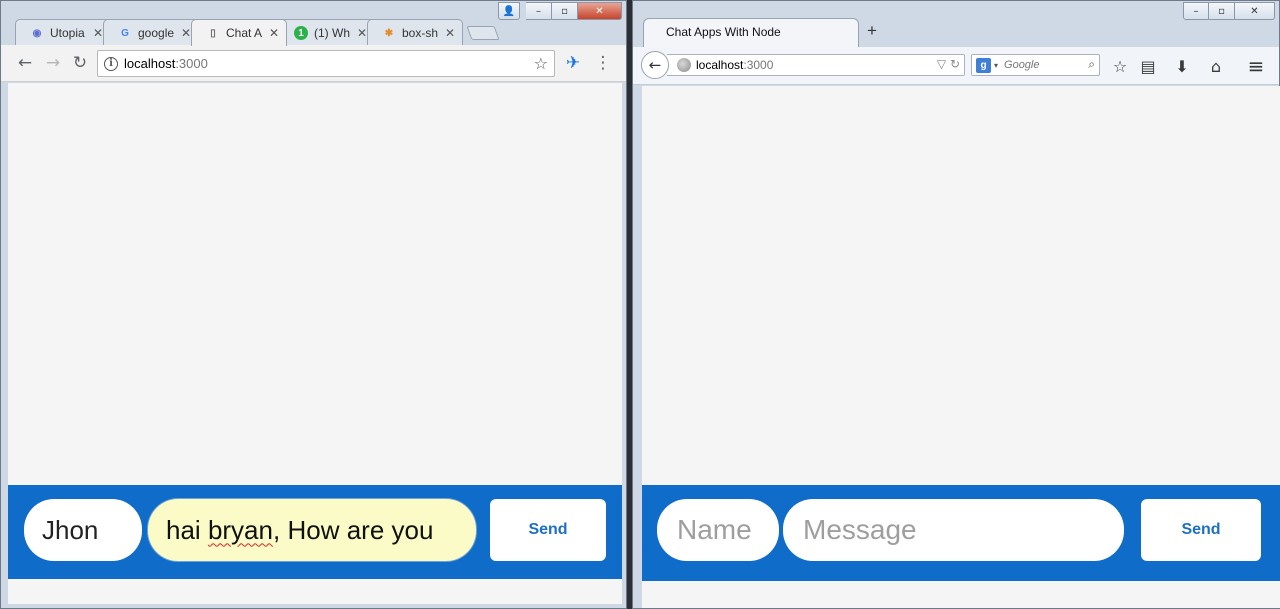 This screenshot has width=1280, height=609. What do you see at coordinates (183, 529) in the screenshot?
I see `message-word: hai` at bounding box center [183, 529].